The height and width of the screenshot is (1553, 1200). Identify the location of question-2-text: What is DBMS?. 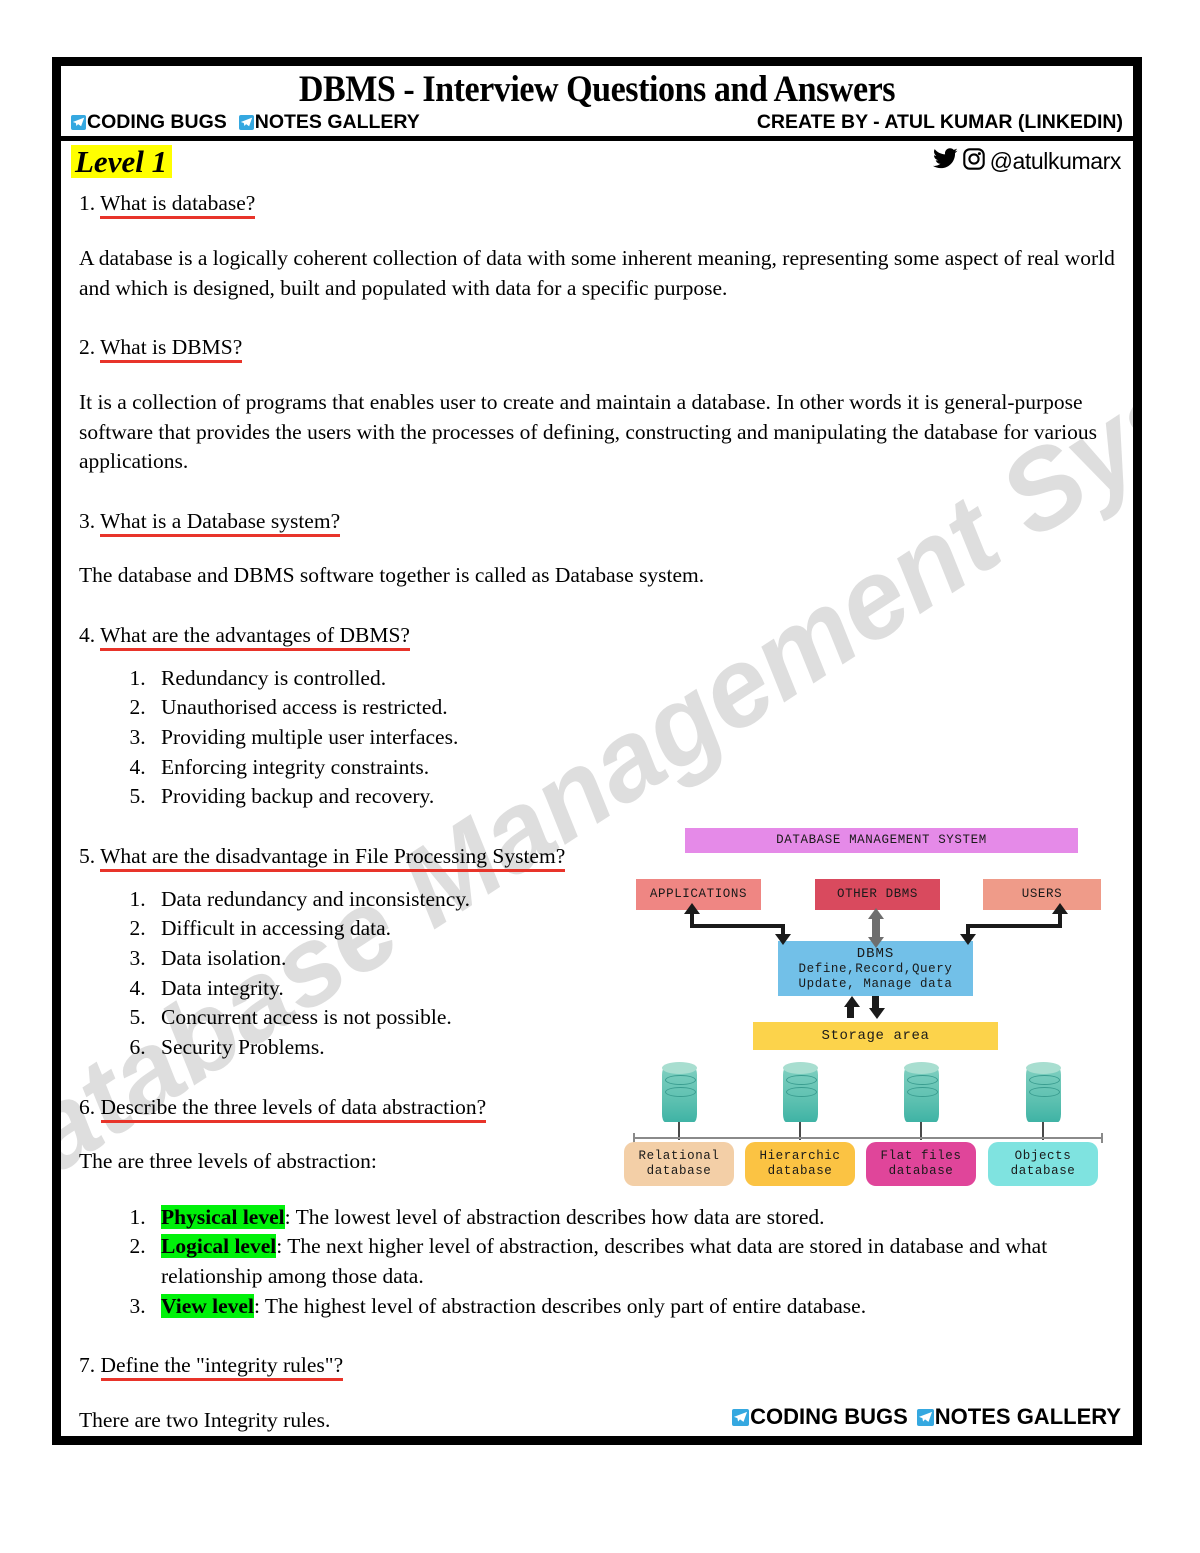
(171, 349).